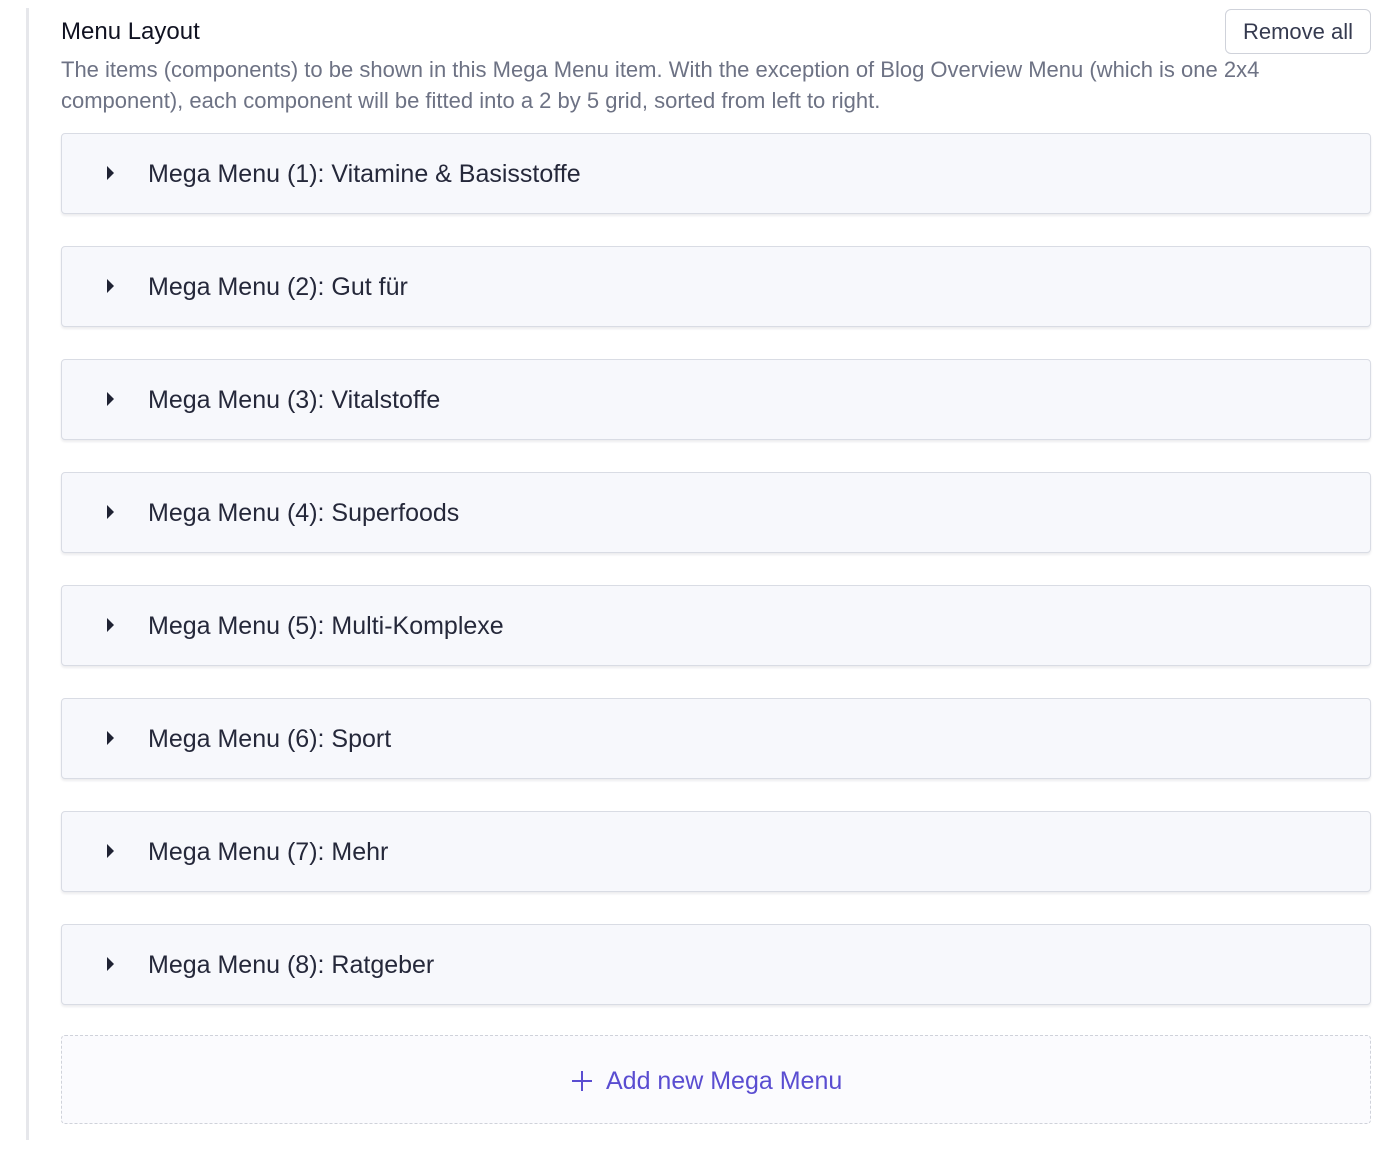 The height and width of the screenshot is (1151, 1400). I want to click on mega-menu-item-4: Mega Menu (4): Superfoods, so click(716, 512).